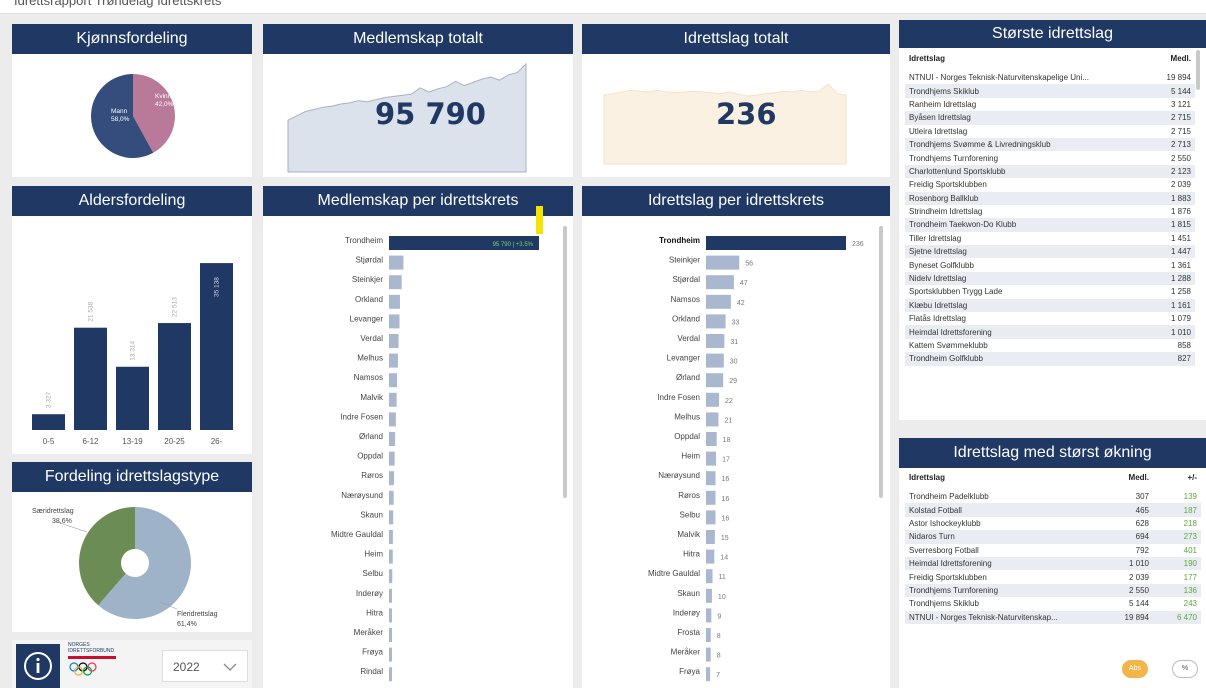 Image resolution: width=1206 pixels, height=688 pixels. I want to click on table-row: Freidig Sportsklubben 2 039, so click(1050, 184).